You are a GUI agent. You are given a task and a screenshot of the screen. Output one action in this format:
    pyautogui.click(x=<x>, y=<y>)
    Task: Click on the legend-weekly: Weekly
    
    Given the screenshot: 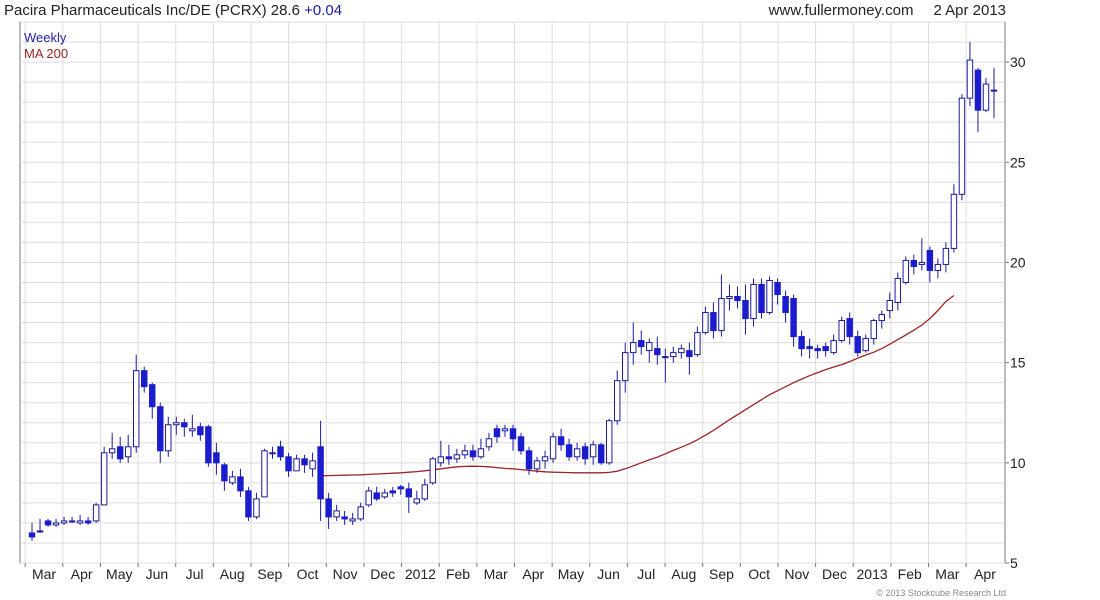 What is the action you would take?
    pyautogui.click(x=45, y=37)
    